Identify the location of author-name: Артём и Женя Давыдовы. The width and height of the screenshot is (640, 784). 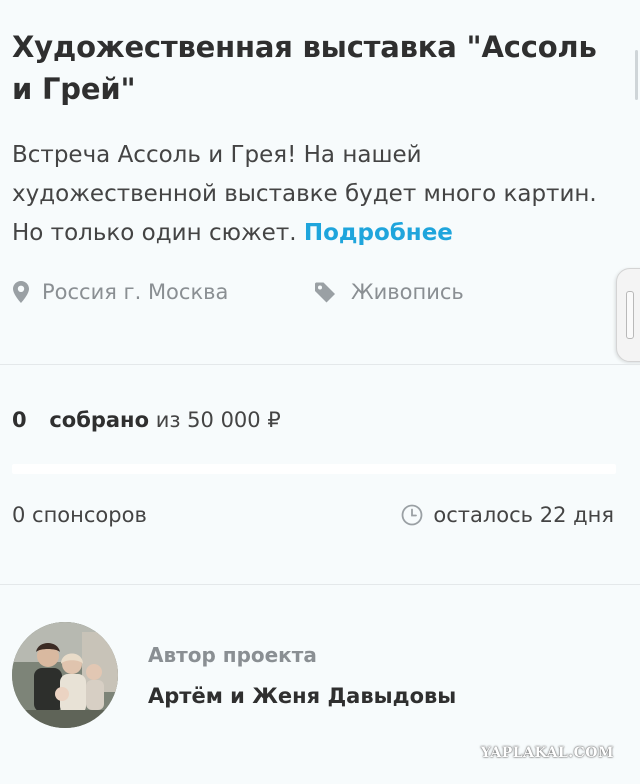
(302, 696).